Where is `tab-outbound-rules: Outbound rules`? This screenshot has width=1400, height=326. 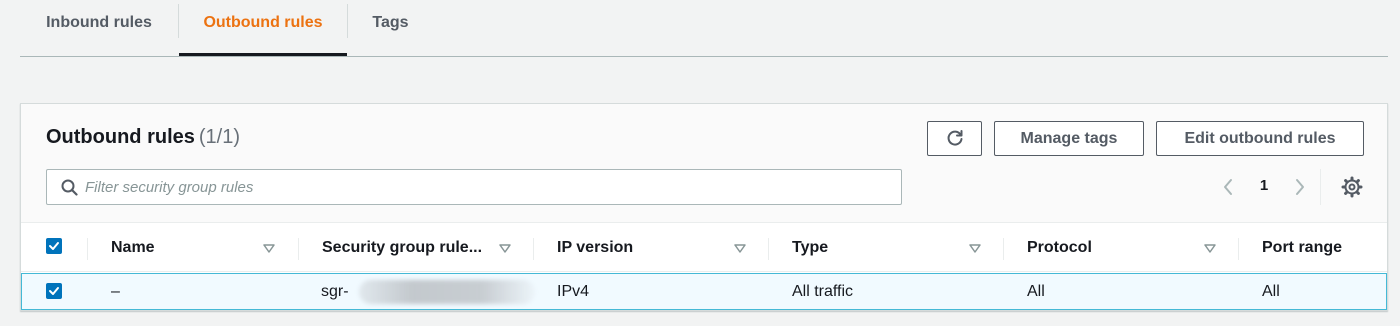
tab-outbound-rules: Outbound rules is located at coordinates (263, 28).